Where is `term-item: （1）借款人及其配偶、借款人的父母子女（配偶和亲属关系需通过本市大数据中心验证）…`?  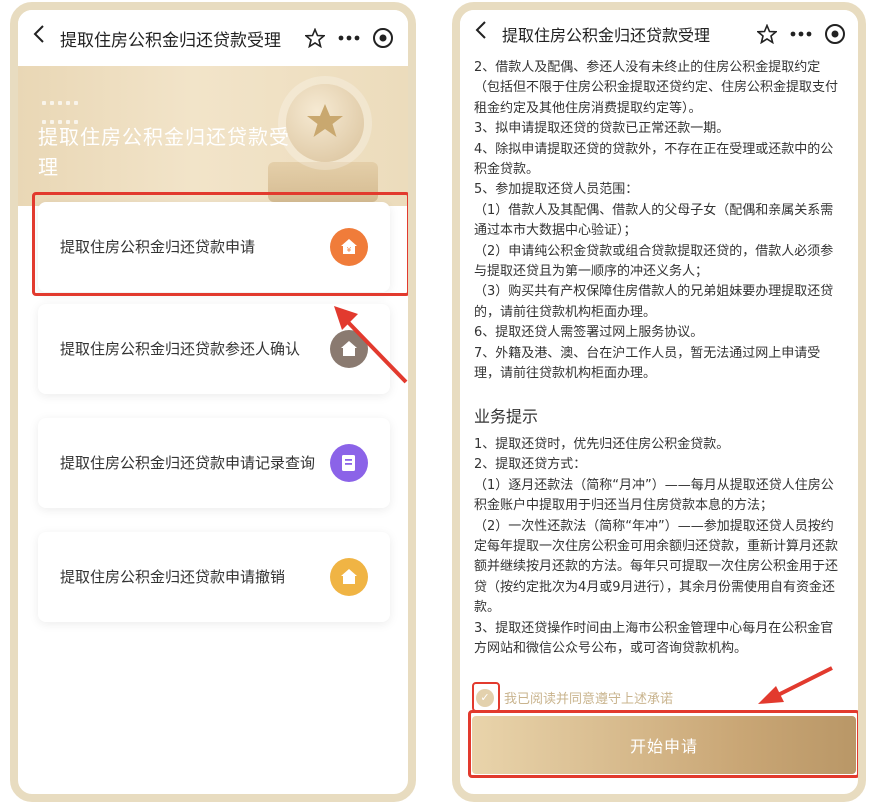 term-item: （1）借款人及其配偶、借款人的父母子女（配偶和亲属关系需通过本市大数据中心验证）… is located at coordinates (654, 220).